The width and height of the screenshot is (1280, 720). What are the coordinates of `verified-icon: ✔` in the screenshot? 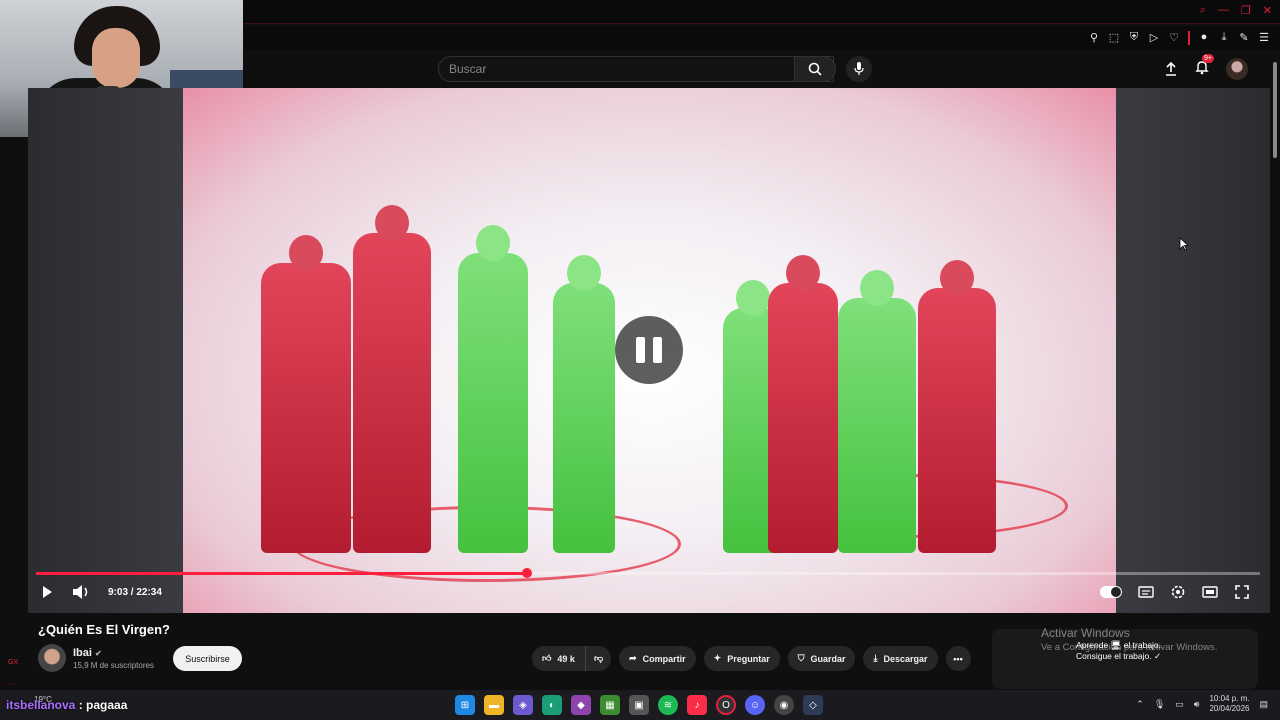 It's located at (98, 653).